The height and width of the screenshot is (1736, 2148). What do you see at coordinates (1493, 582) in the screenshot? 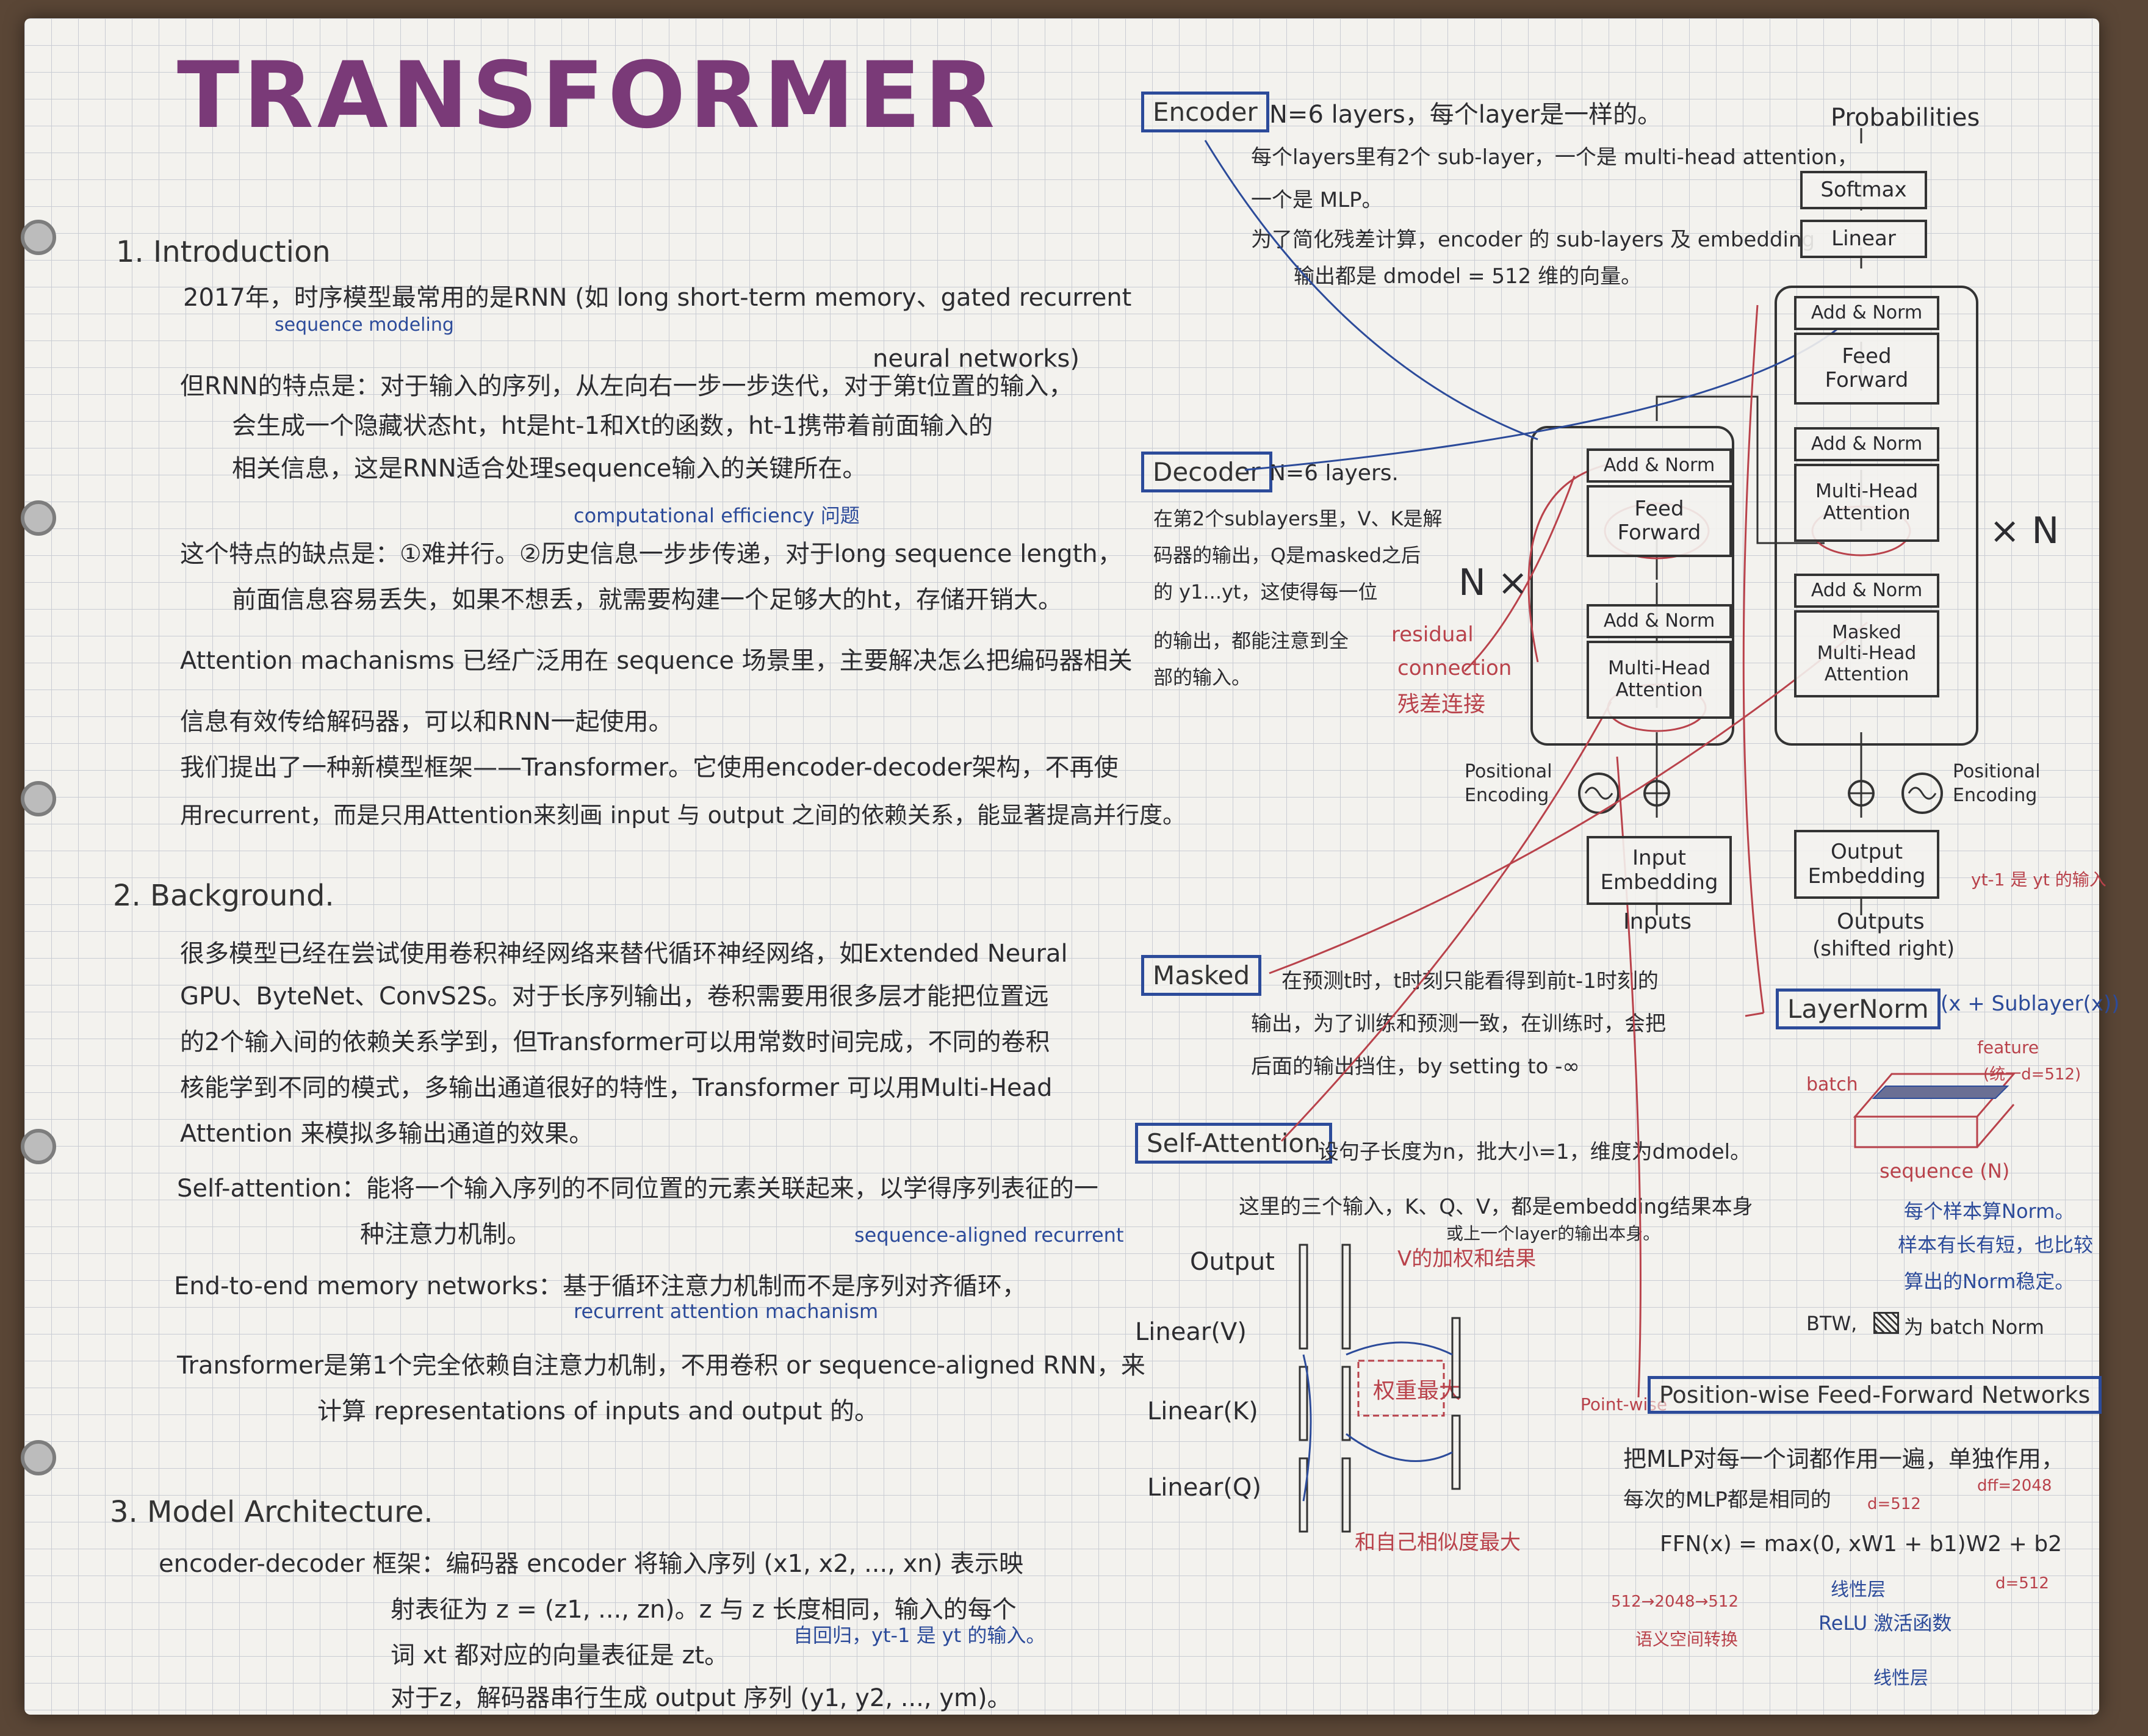
I see `n-times-left: N ×` at bounding box center [1493, 582].